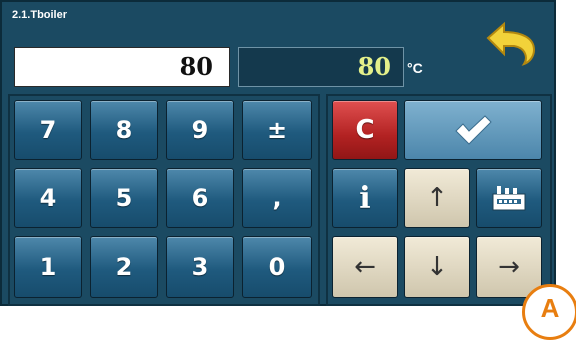  I want to click on confirm-button, so click(473, 130).